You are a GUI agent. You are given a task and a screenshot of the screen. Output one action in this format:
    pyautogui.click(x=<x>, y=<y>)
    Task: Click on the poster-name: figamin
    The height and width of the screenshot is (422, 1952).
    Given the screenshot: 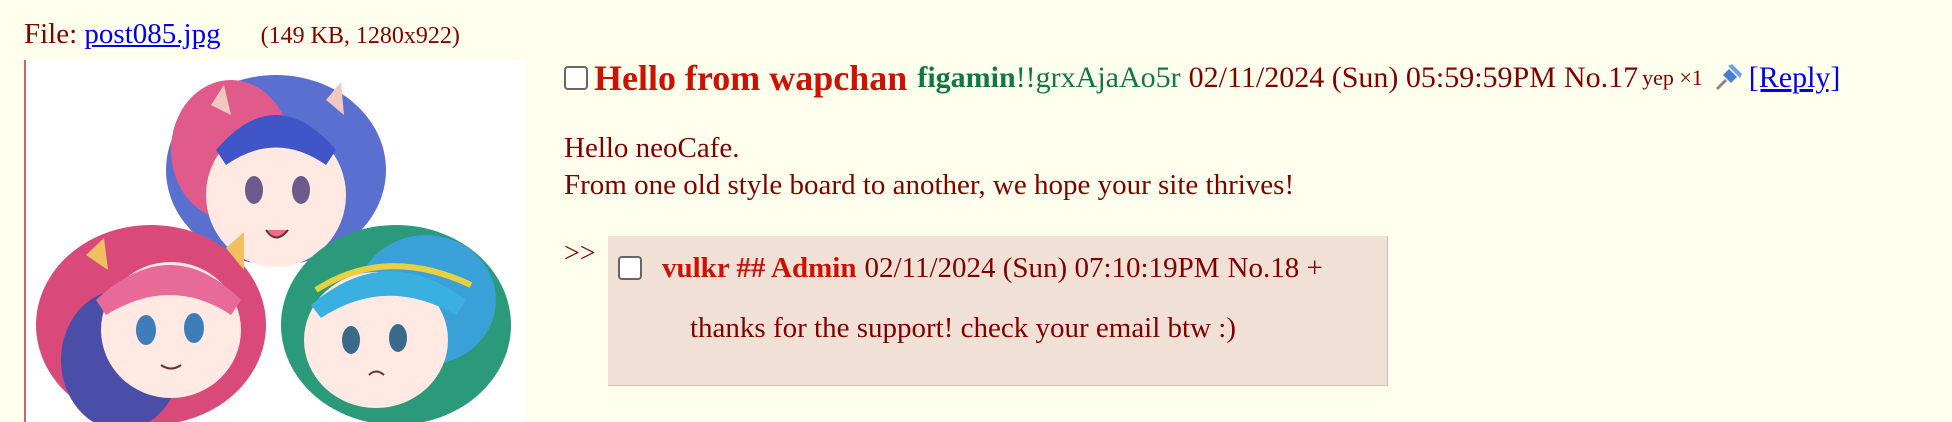 What is the action you would take?
    pyautogui.click(x=966, y=77)
    